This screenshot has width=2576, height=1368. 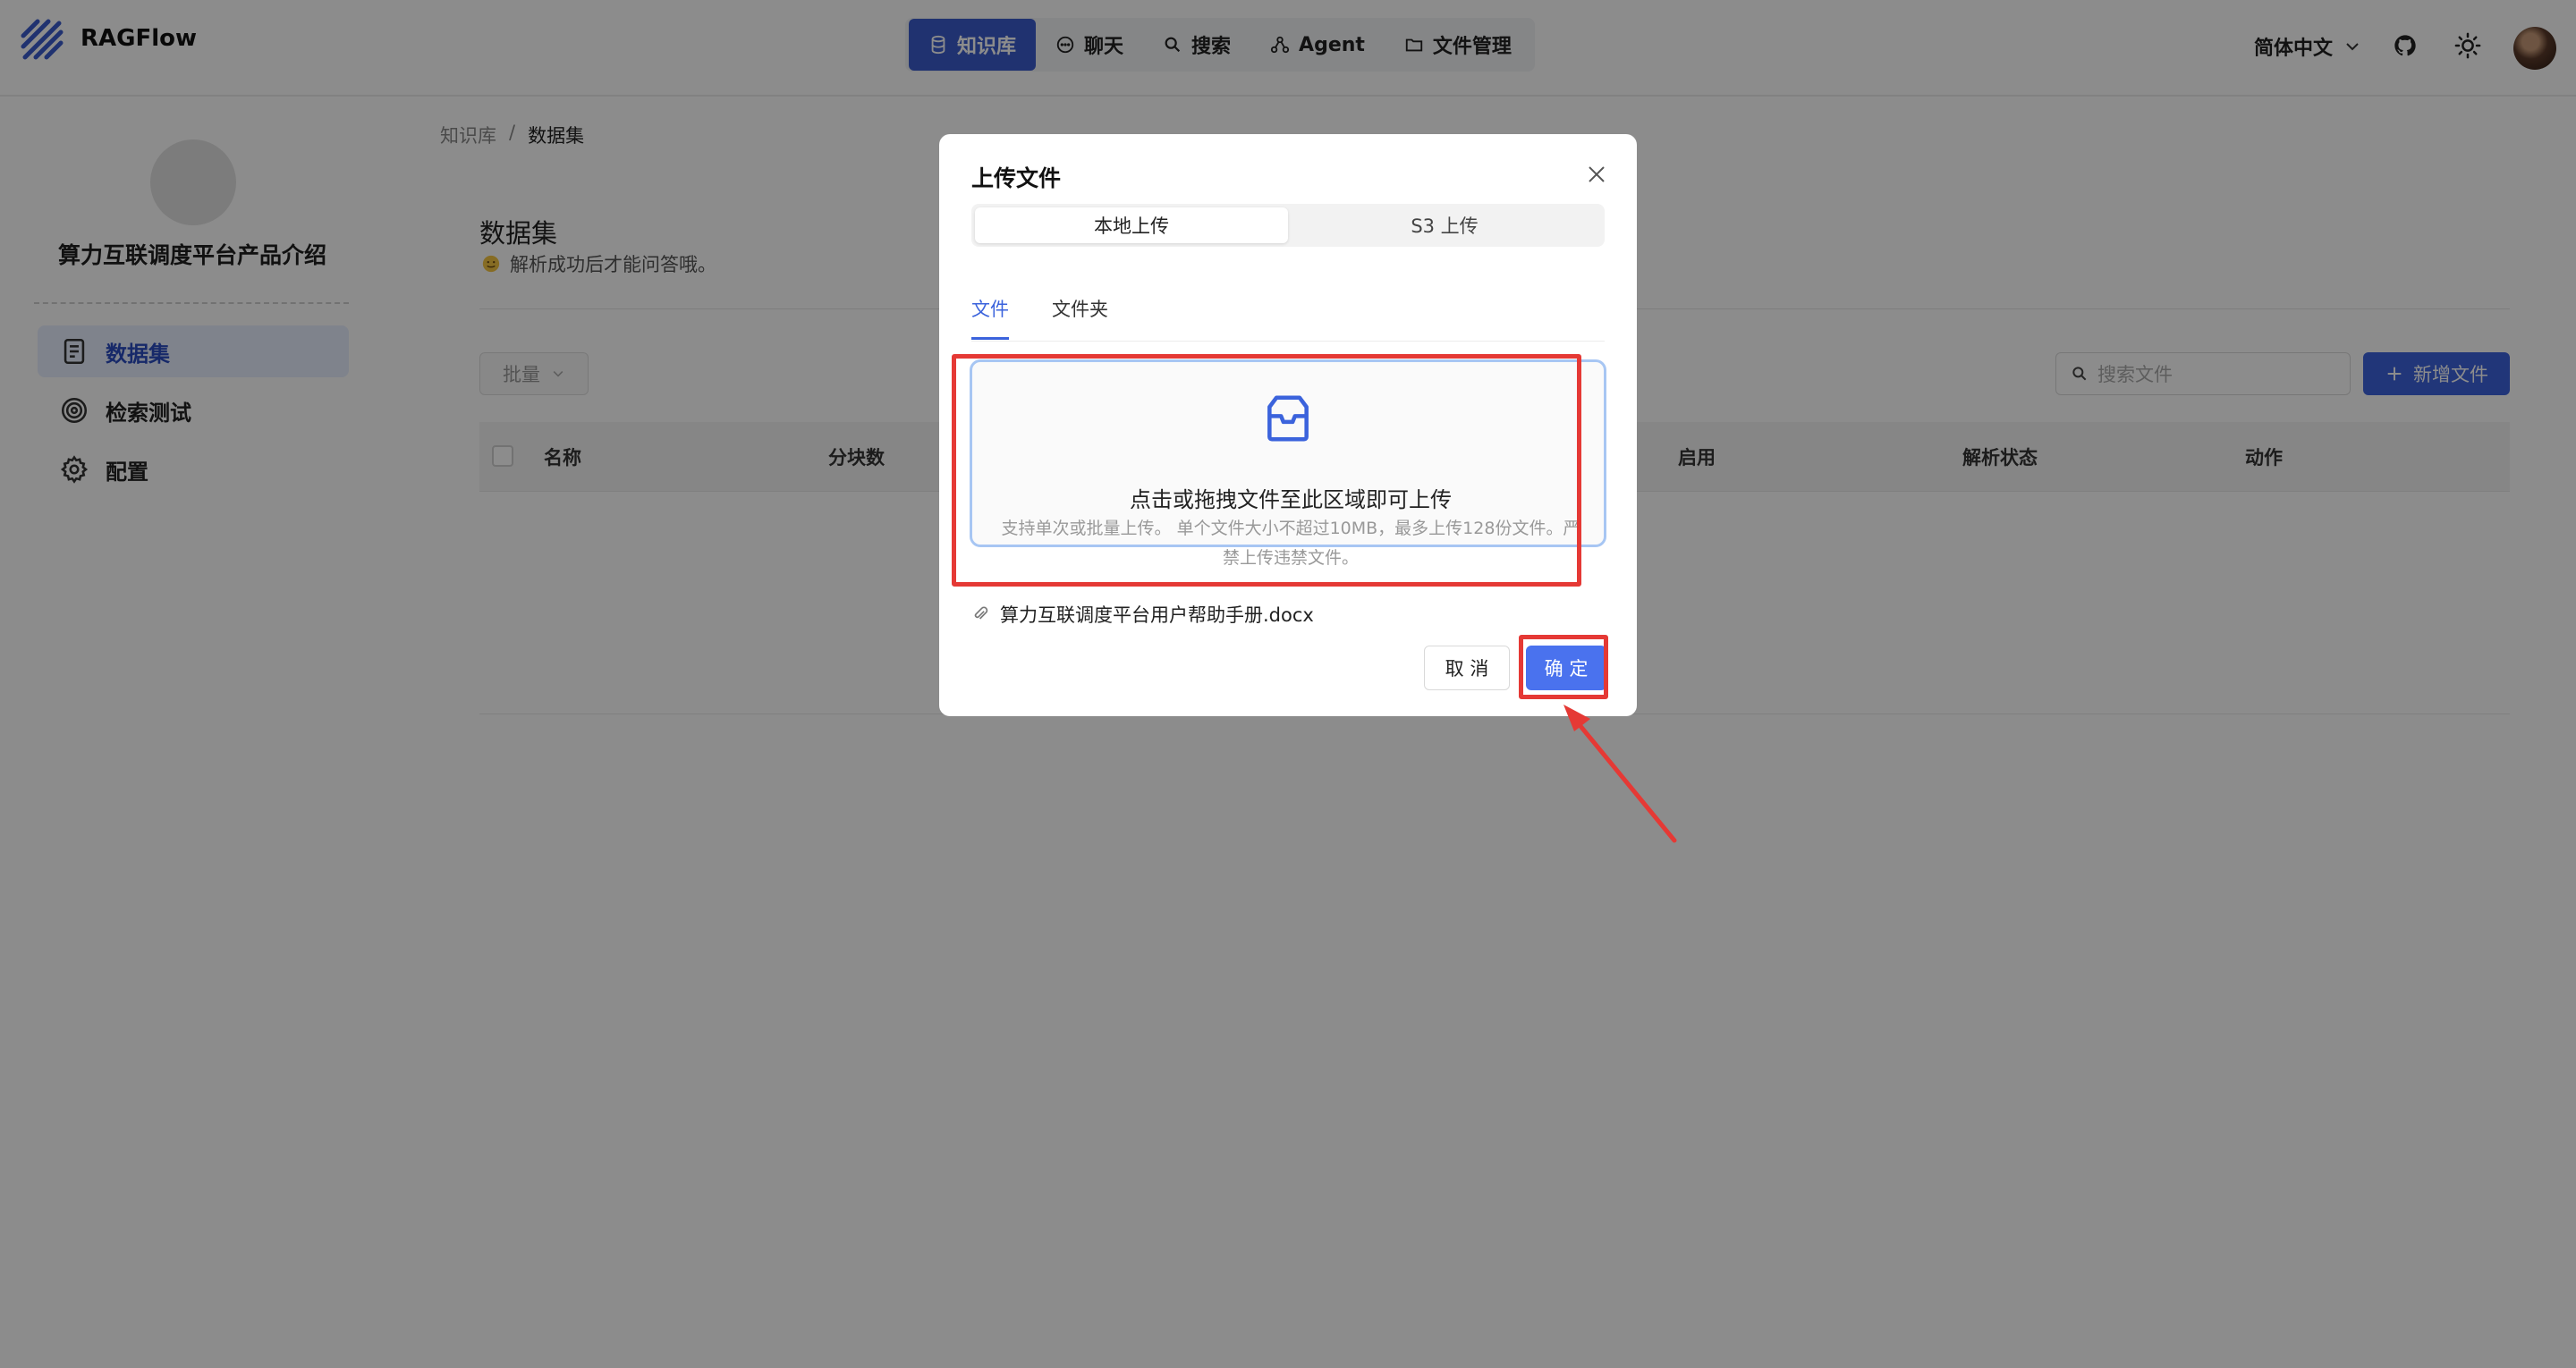 What do you see at coordinates (1596, 174) in the screenshot?
I see `close-icon` at bounding box center [1596, 174].